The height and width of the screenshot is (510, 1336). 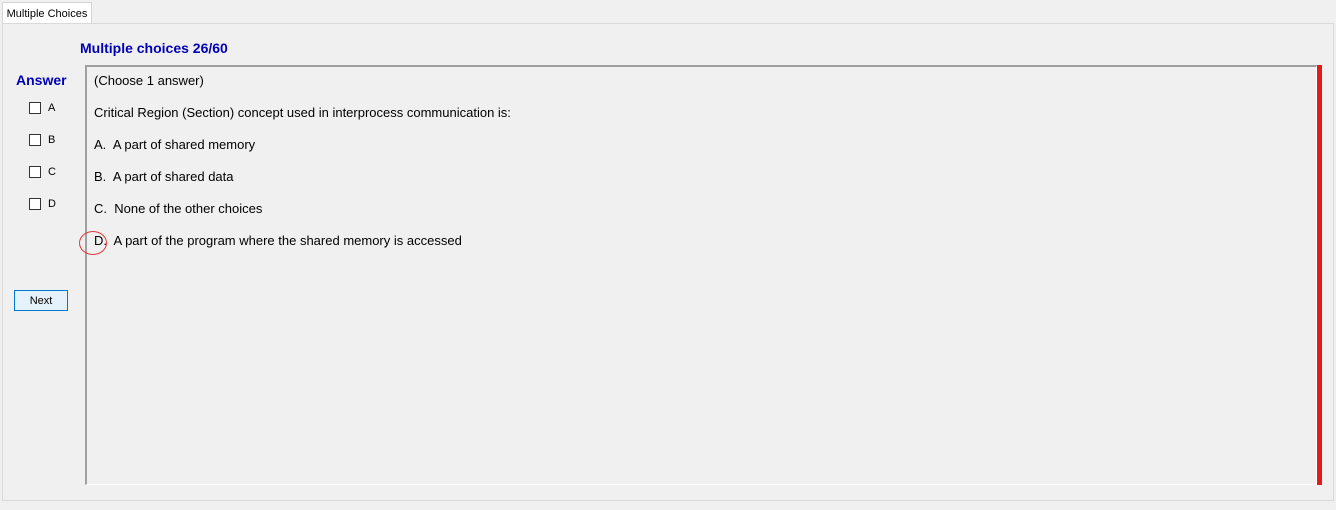 I want to click on choice-letter: B., so click(x=100, y=176).